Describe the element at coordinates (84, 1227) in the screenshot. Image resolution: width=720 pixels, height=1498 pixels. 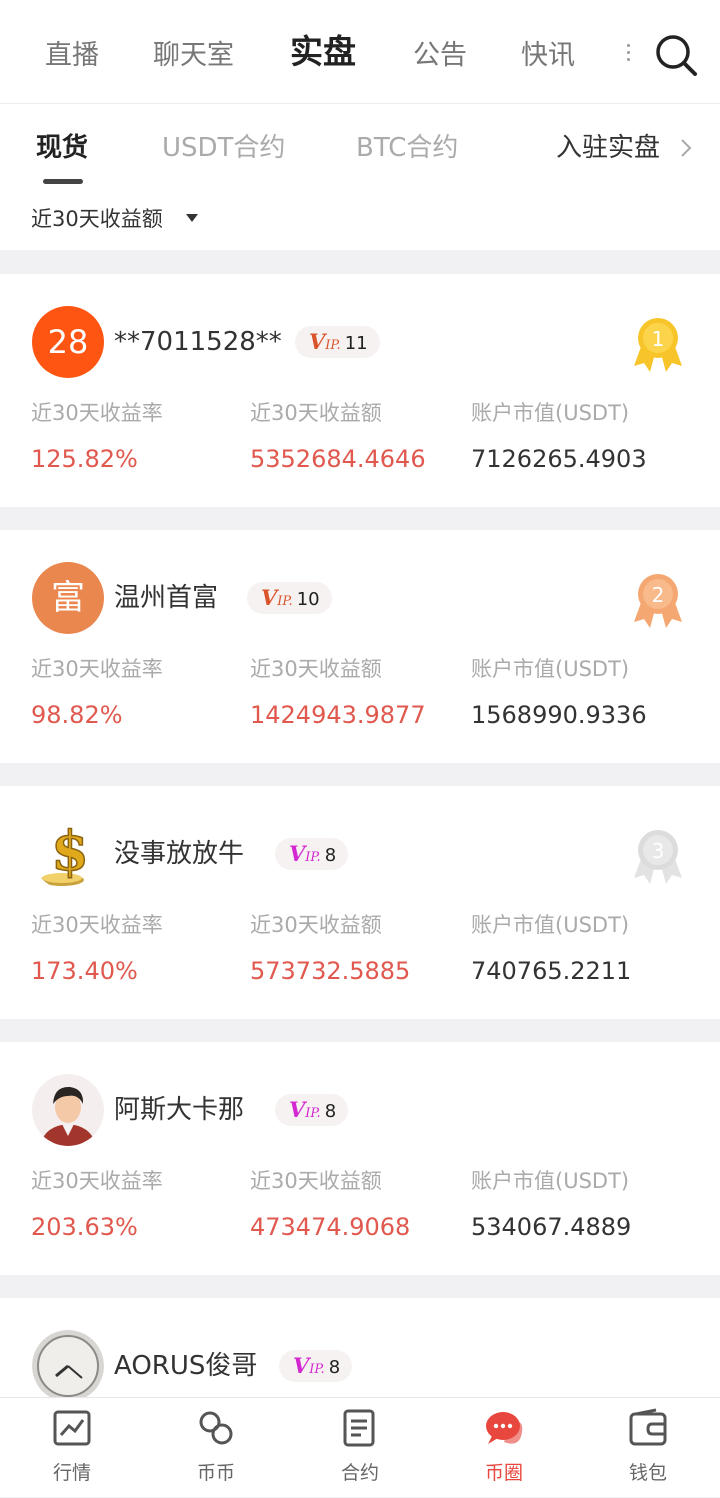
I see `value-rate: 203.63%` at that location.